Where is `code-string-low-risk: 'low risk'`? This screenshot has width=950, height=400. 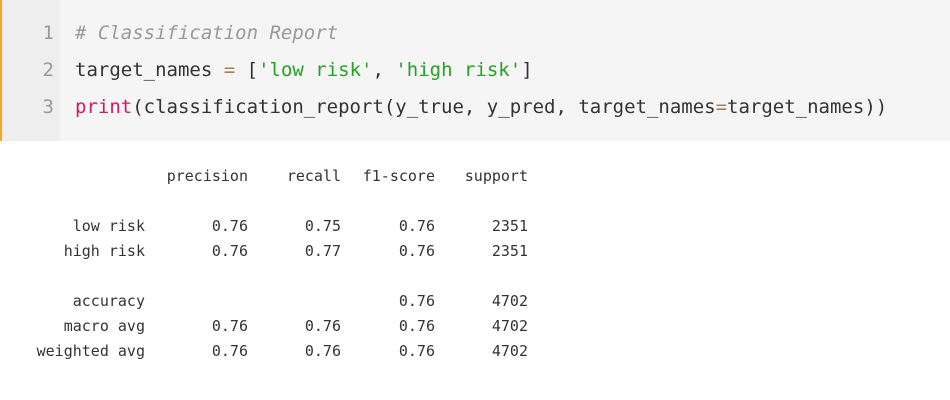
code-string-low-risk: 'low risk' is located at coordinates (315, 70).